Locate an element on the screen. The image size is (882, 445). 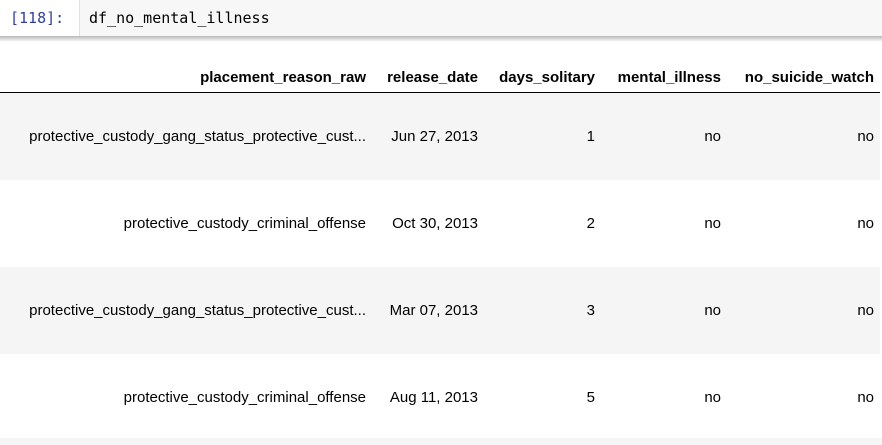
cell-release-date: Jun 27, 2013 is located at coordinates (428, 136).